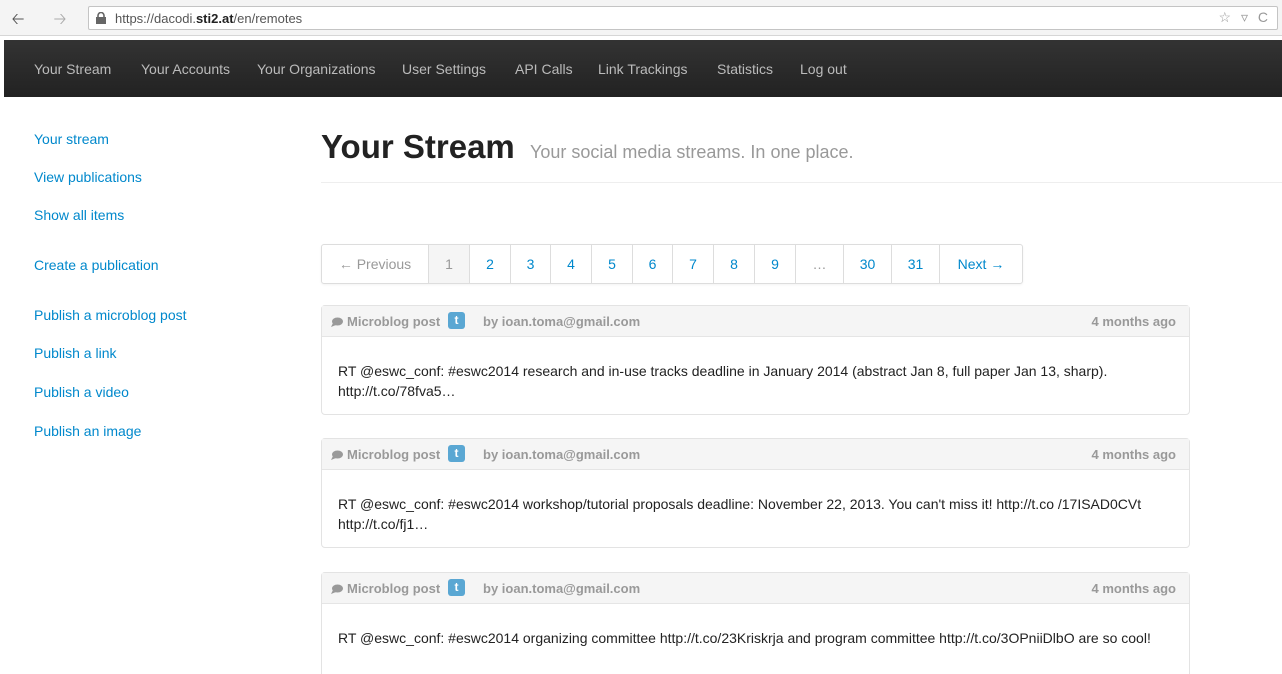 The height and width of the screenshot is (674, 1282). Describe the element at coordinates (571, 264) in the screenshot. I see `pagination-page-4: 4` at that location.